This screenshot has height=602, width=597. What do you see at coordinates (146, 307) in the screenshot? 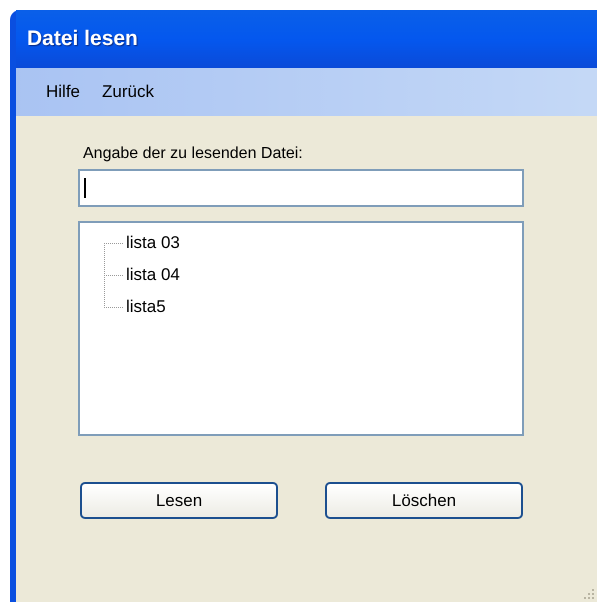
I see `tree-item: lista5` at bounding box center [146, 307].